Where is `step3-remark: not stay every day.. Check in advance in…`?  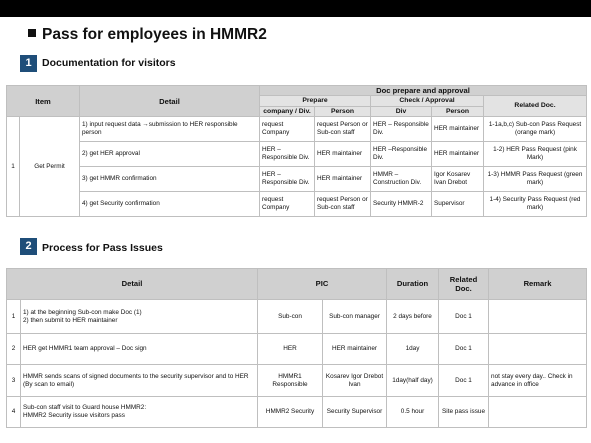
step3-remark: not stay every day.. Check in advance in… is located at coordinates (538, 380).